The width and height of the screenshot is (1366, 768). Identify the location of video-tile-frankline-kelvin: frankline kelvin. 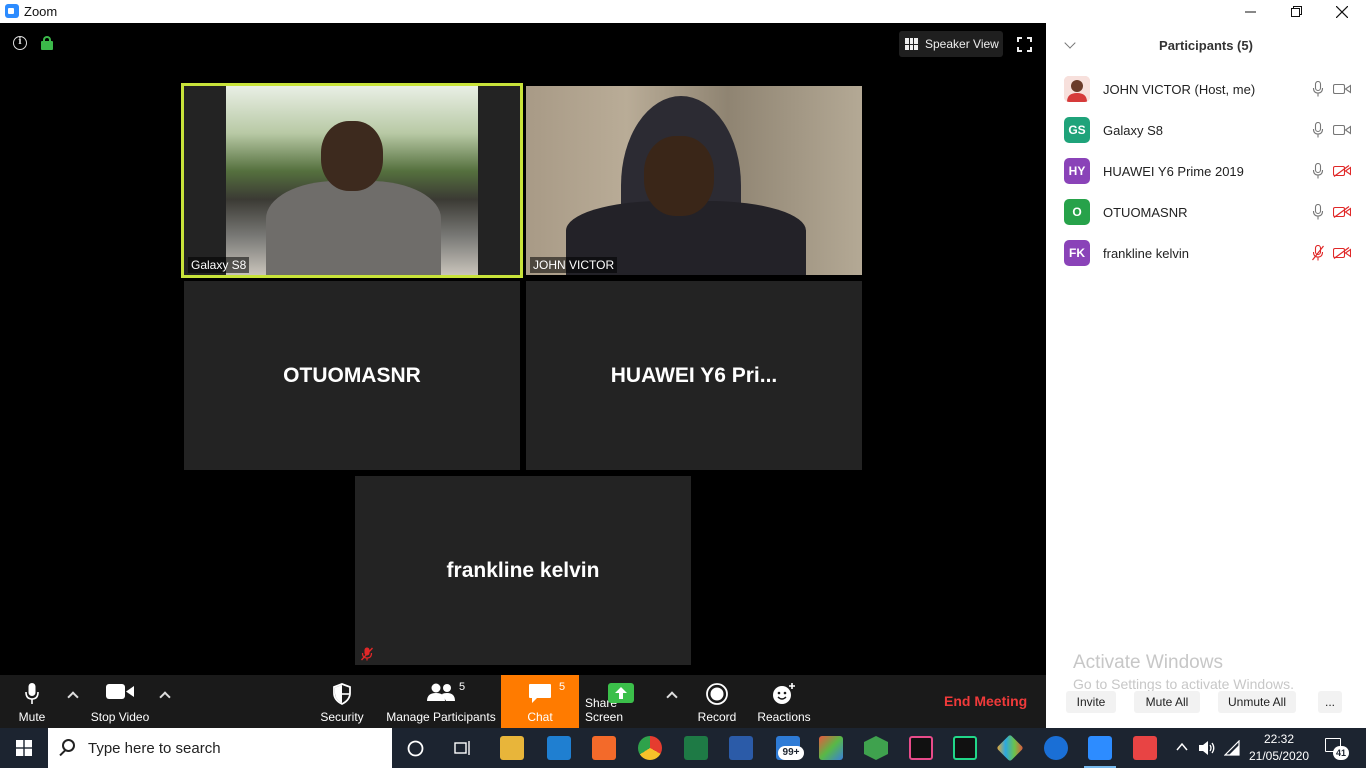
(523, 570).